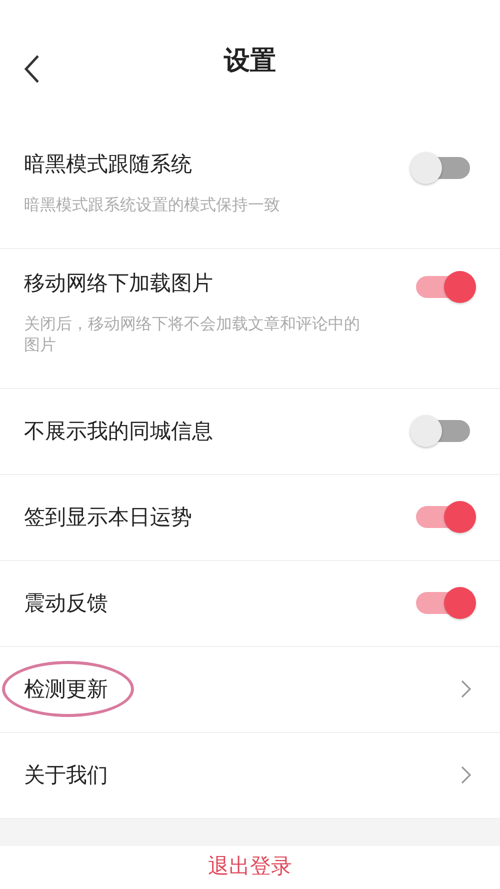 Image resolution: width=500 pixels, height=889 pixels. I want to click on setting-description: 关闭后，移动网络下将不会加载文章和评论中的图片, so click(192, 334).